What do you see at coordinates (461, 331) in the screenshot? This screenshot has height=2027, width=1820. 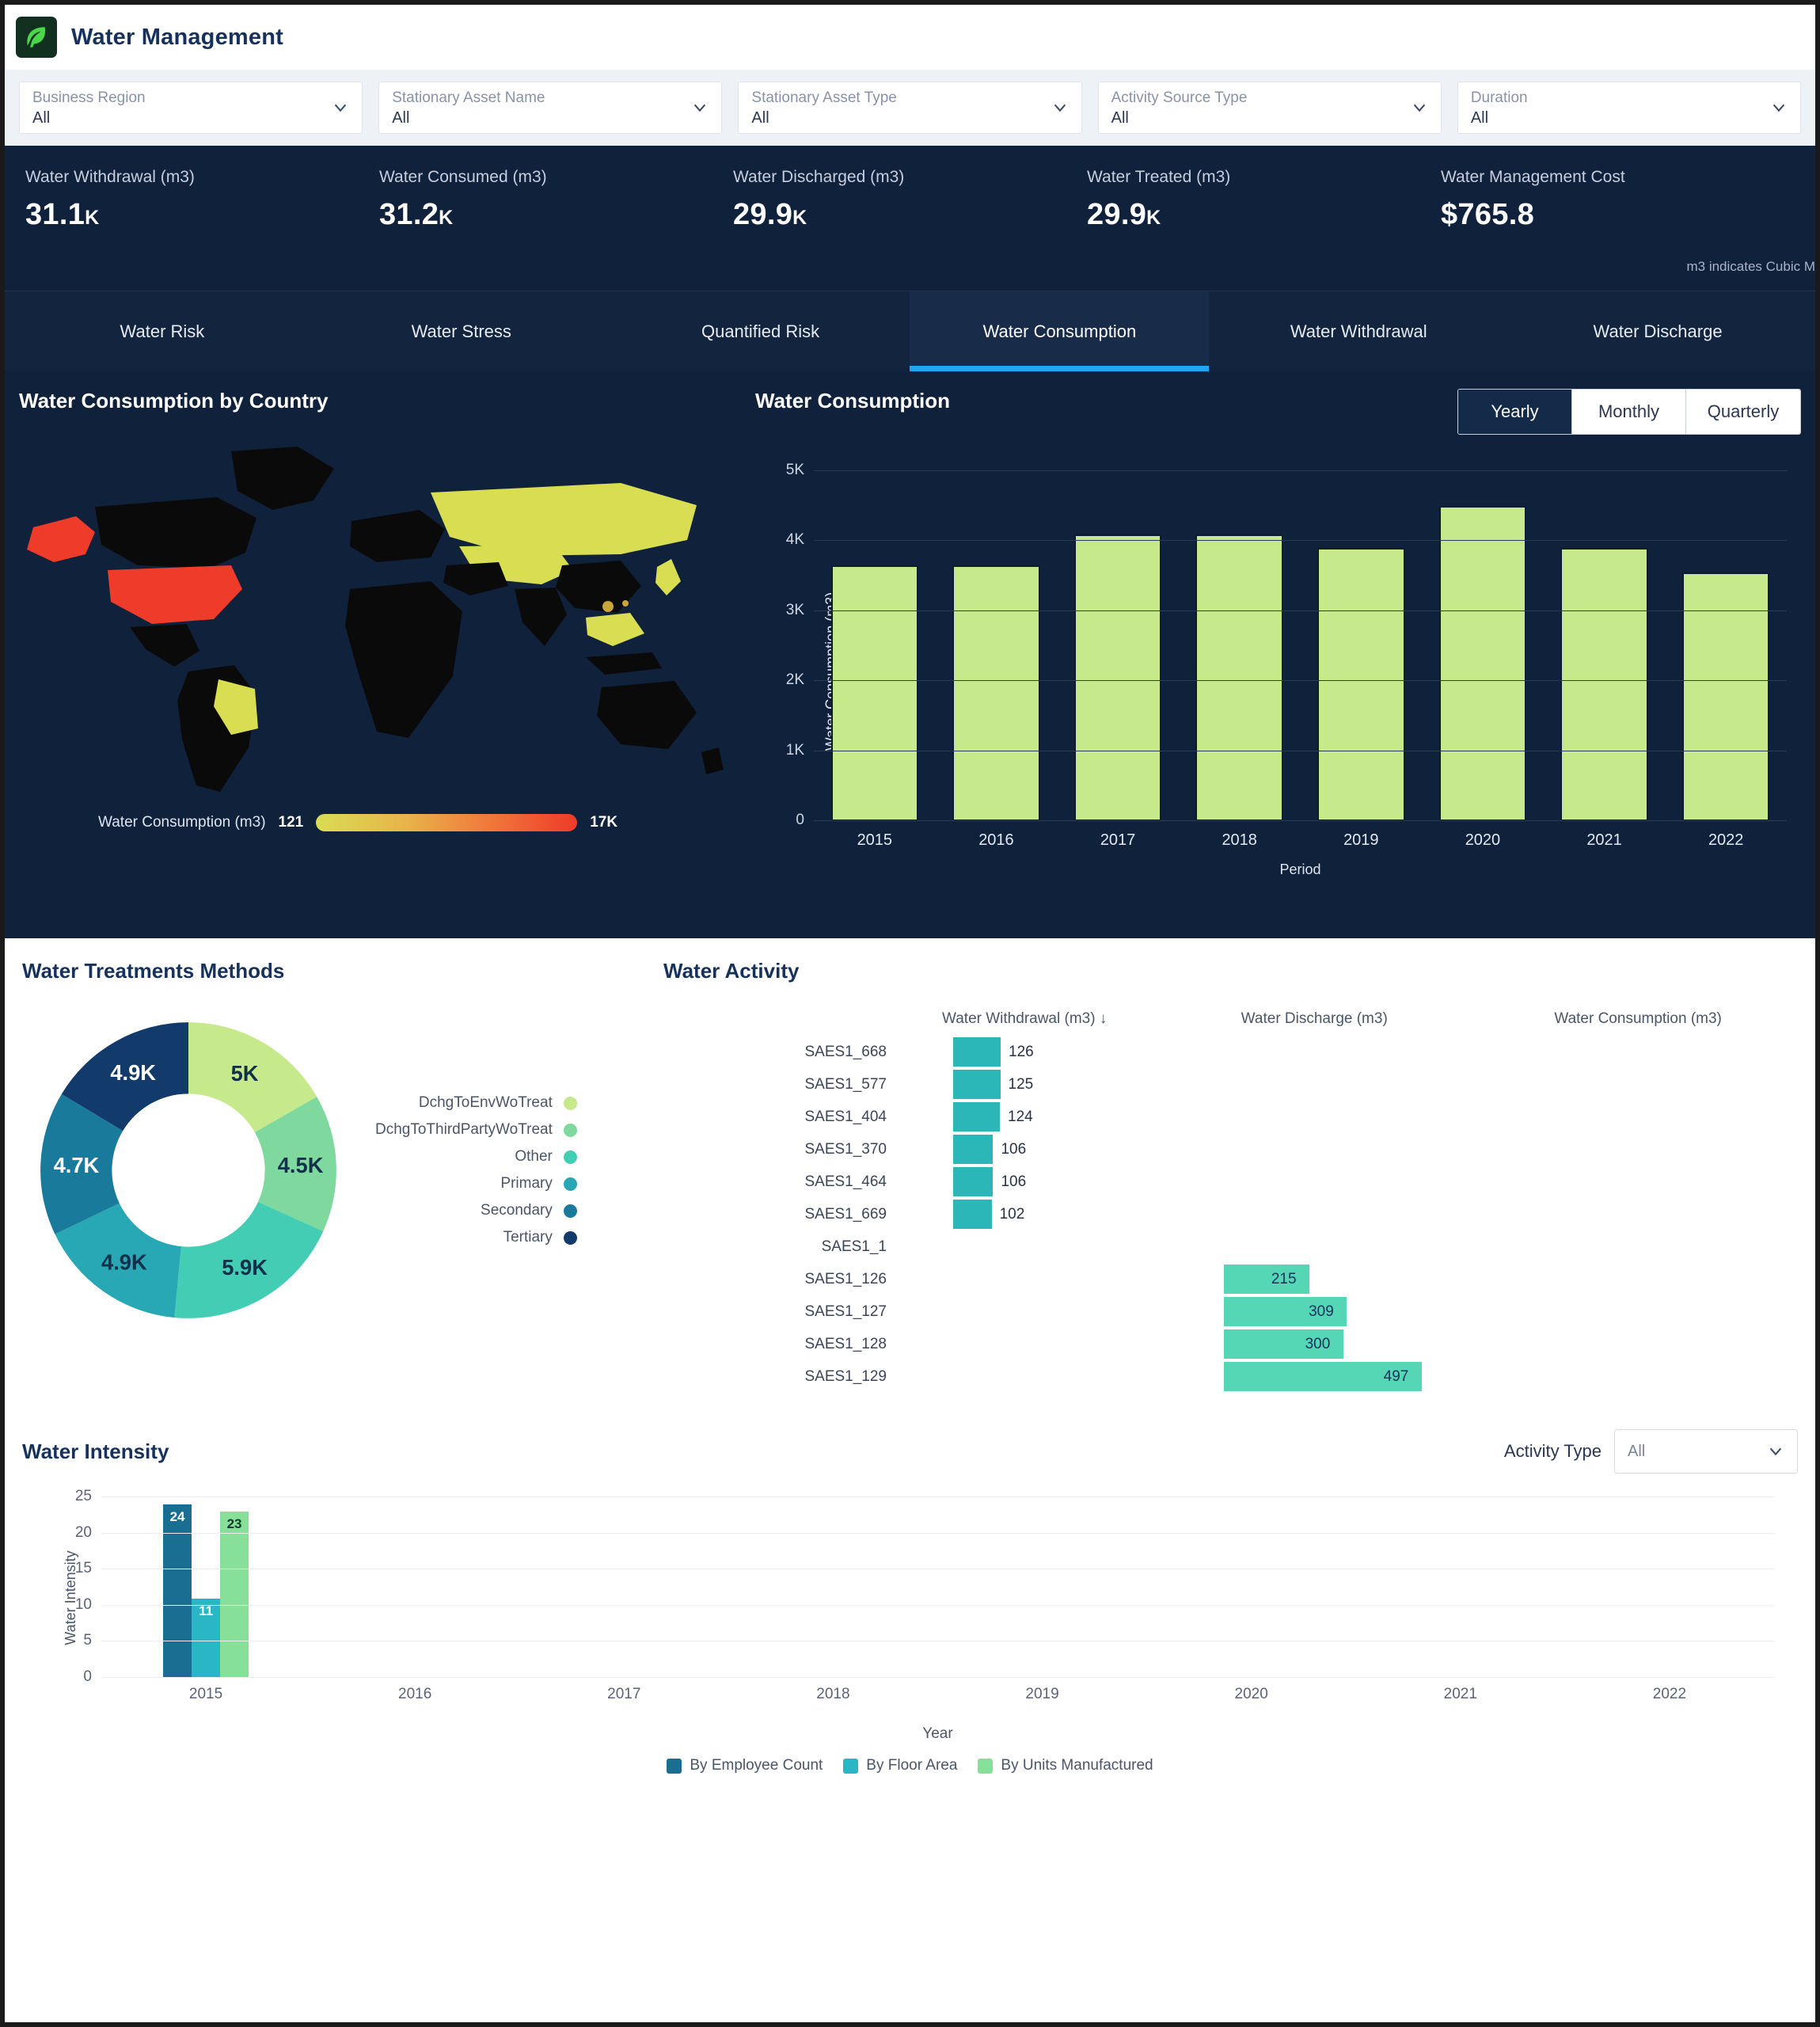 I see `tab-water-stress: Water Stress` at bounding box center [461, 331].